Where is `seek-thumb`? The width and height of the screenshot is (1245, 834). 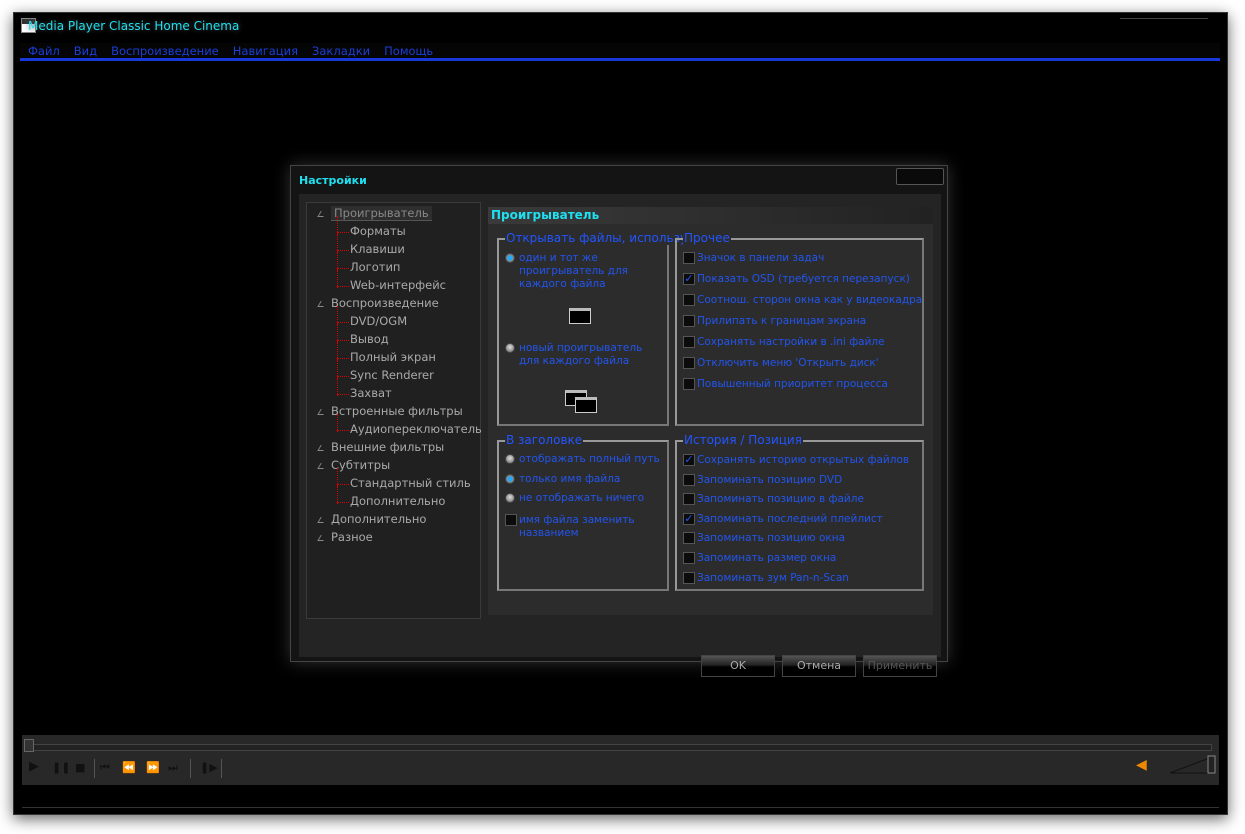
seek-thumb is located at coordinates (29, 745).